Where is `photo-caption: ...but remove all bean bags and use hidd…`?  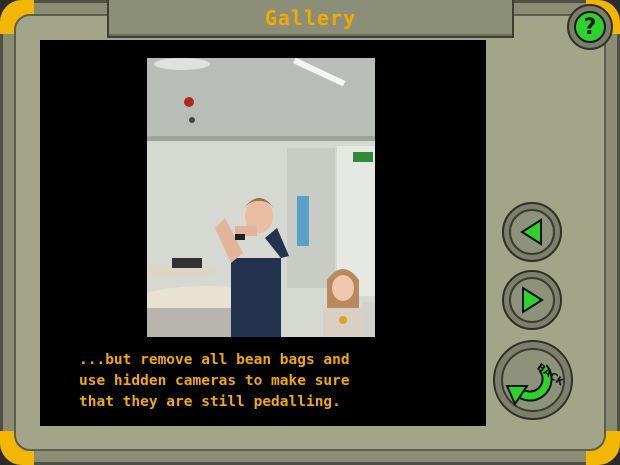 photo-caption: ...but remove all bean bags and use hidd… is located at coordinates (214, 381).